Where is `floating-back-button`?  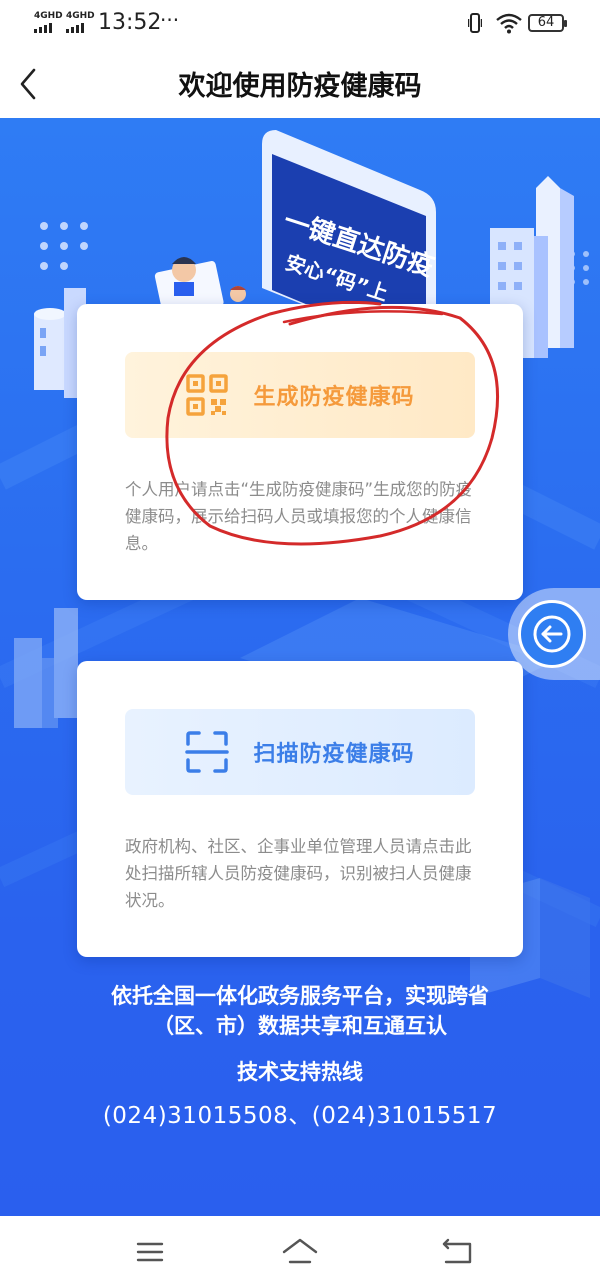
floating-back-button is located at coordinates (554, 634).